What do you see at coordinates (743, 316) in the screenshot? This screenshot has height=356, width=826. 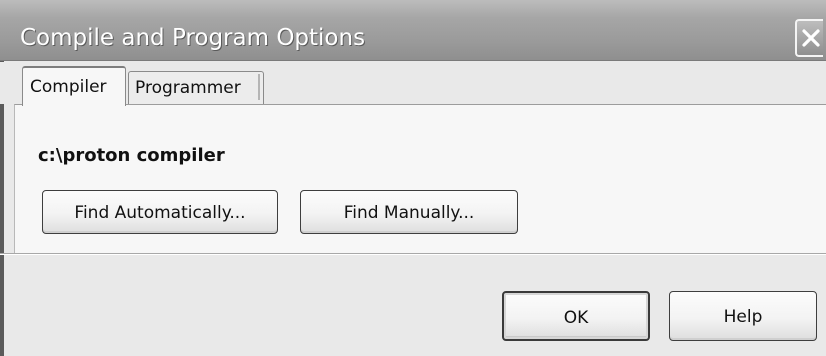 I see `help-button: Help` at bounding box center [743, 316].